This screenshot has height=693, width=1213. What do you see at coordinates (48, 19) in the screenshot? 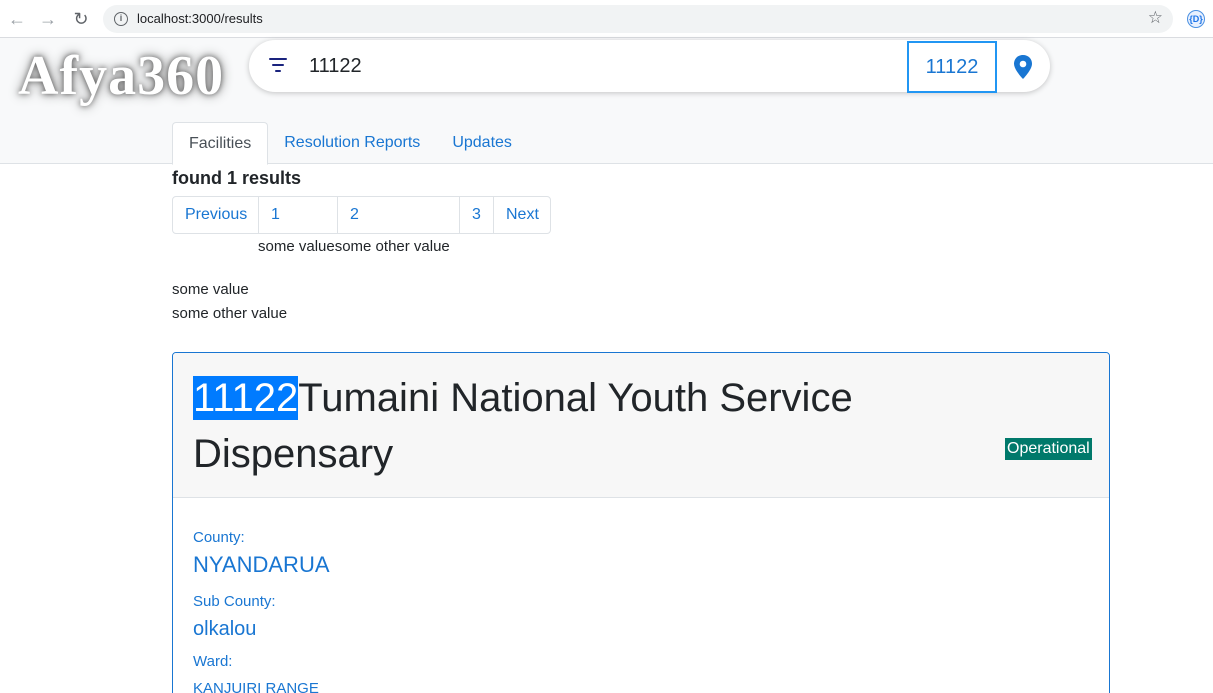
I see `forward-arrow-icon: →` at bounding box center [48, 19].